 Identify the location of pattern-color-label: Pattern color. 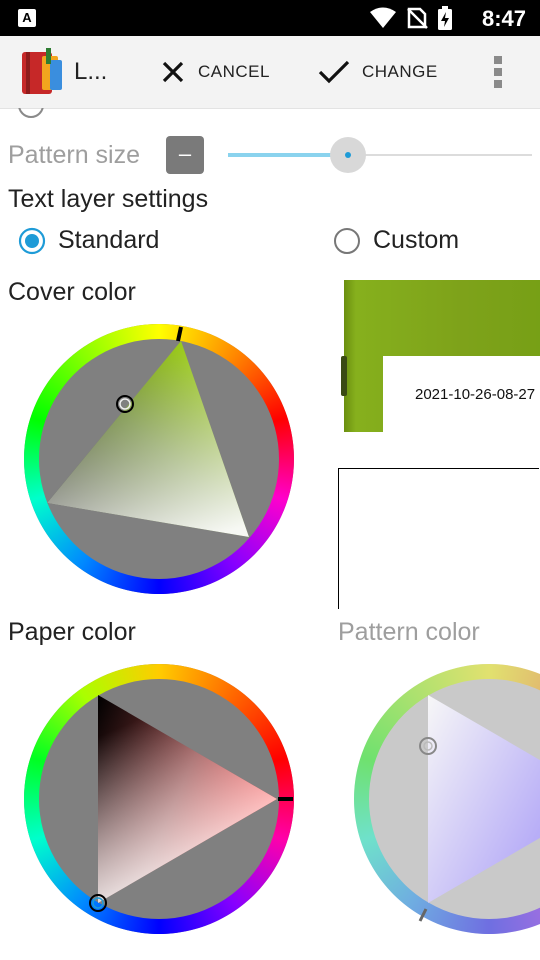
(409, 632).